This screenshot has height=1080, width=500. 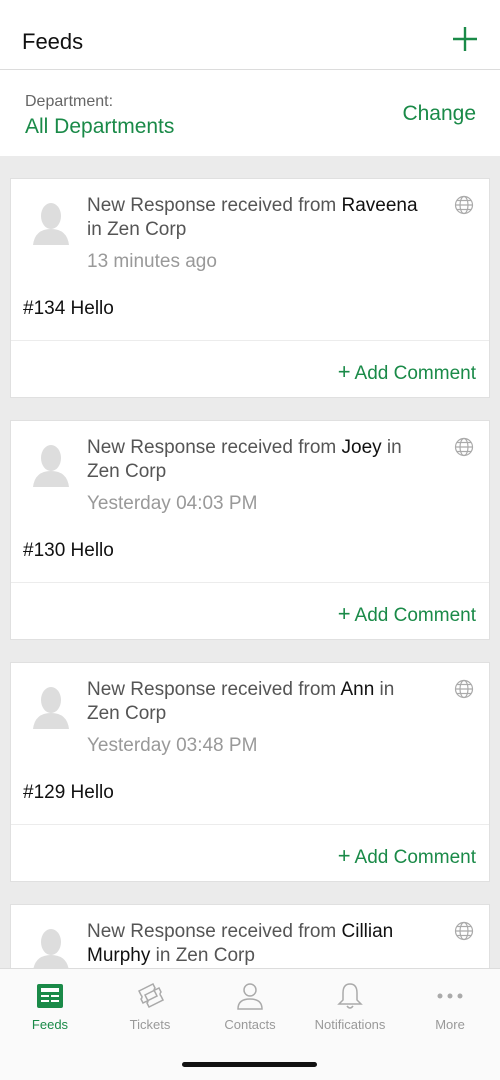 I want to click on tab-label: Notifications, so click(x=350, y=1024).